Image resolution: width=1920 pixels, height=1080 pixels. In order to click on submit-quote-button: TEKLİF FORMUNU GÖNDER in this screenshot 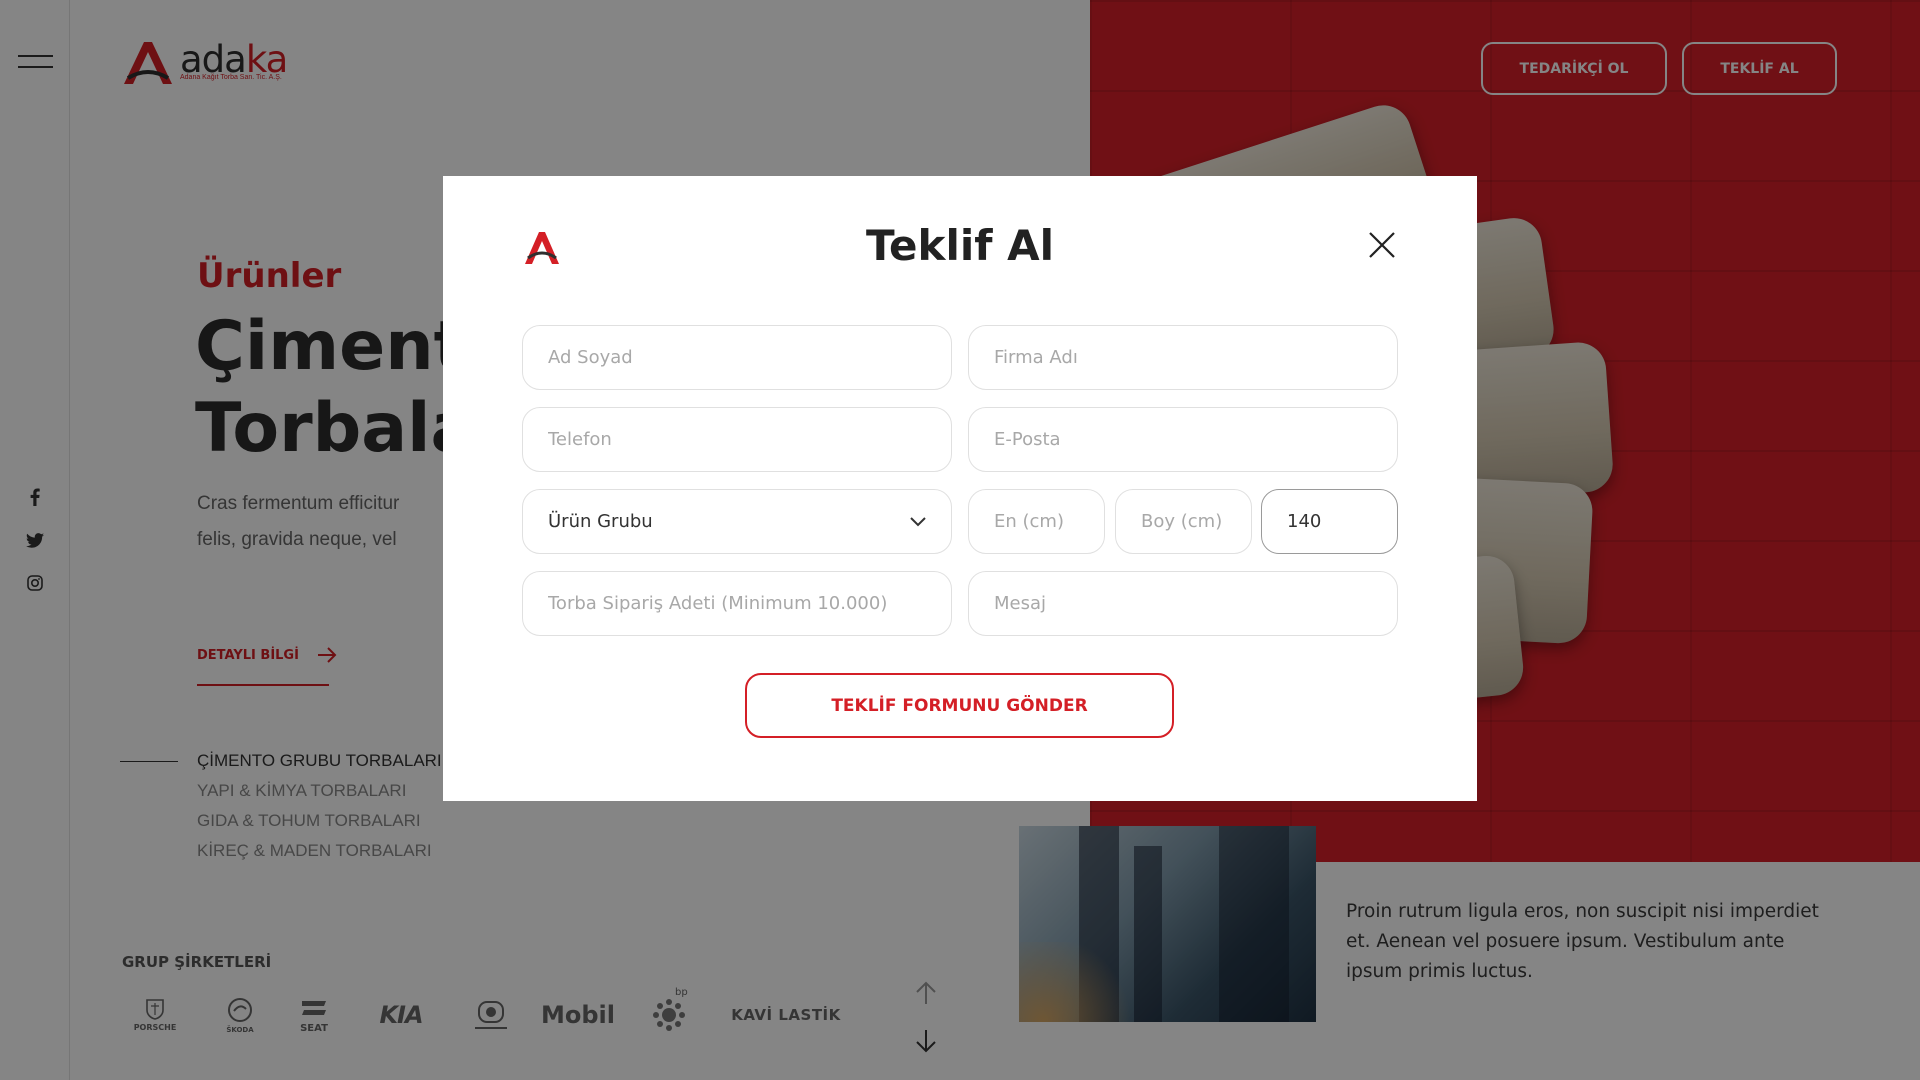, I will do `click(959, 705)`.